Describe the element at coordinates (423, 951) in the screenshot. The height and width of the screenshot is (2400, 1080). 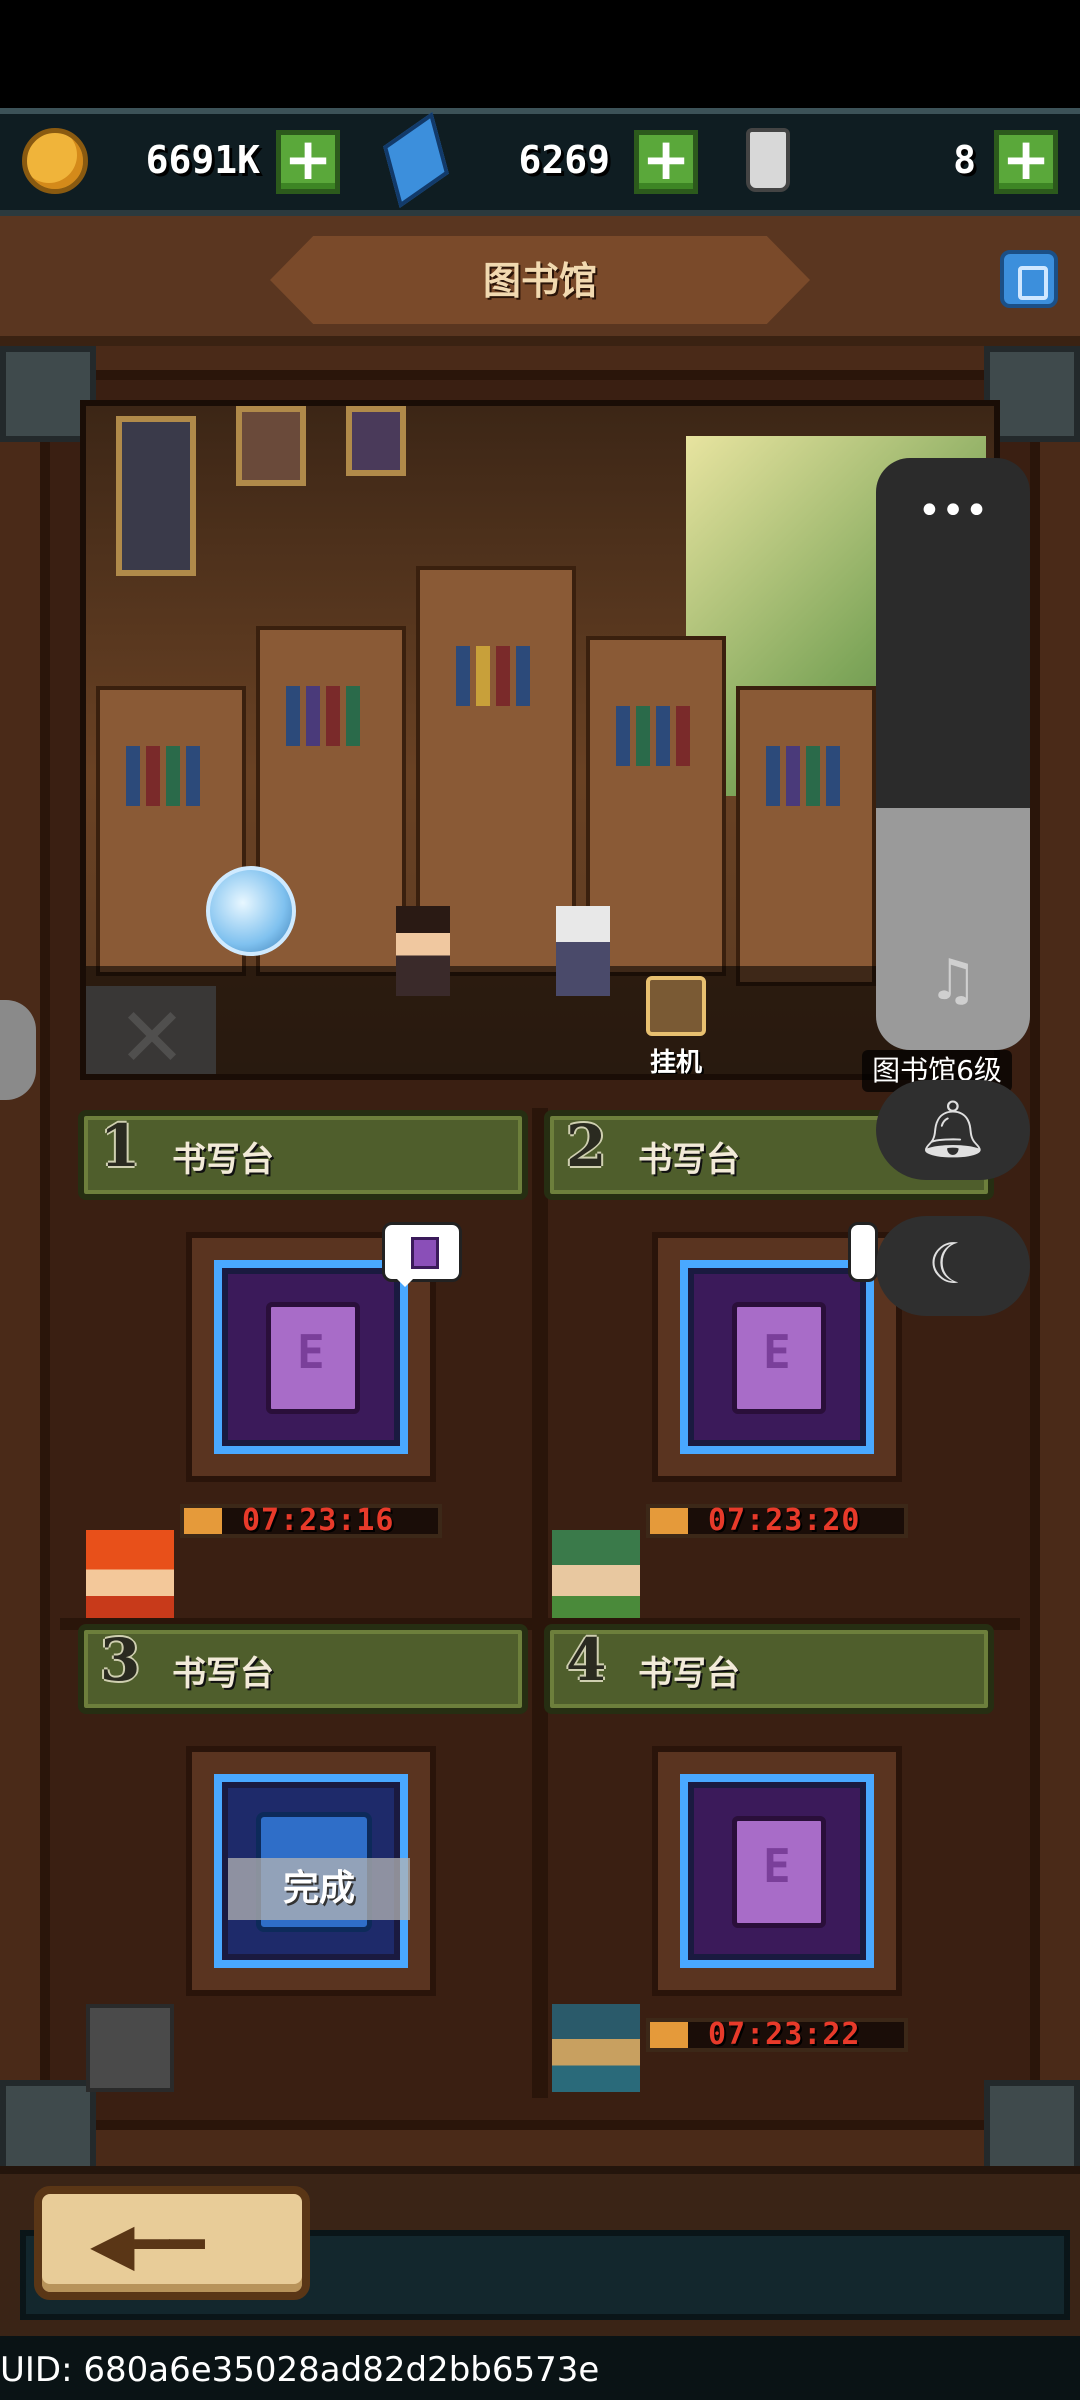
I see `librarian-character` at that location.